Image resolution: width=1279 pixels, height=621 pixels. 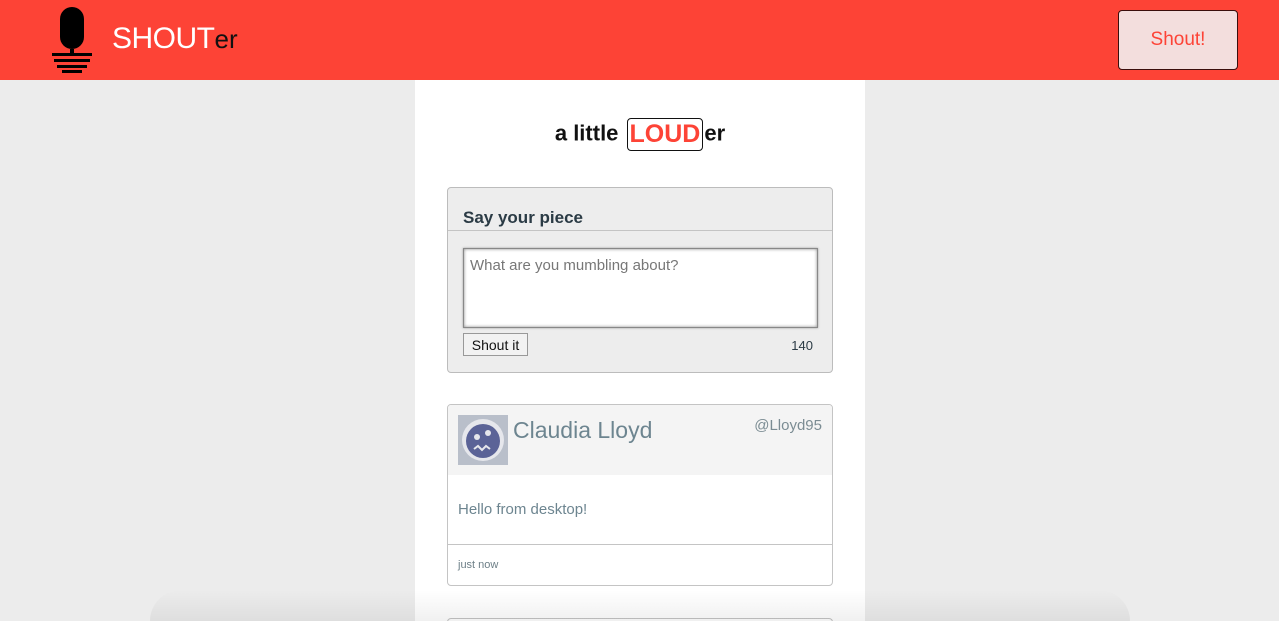 I want to click on post-header: Claudia Lloyd @Lloyd95, so click(x=640, y=440).